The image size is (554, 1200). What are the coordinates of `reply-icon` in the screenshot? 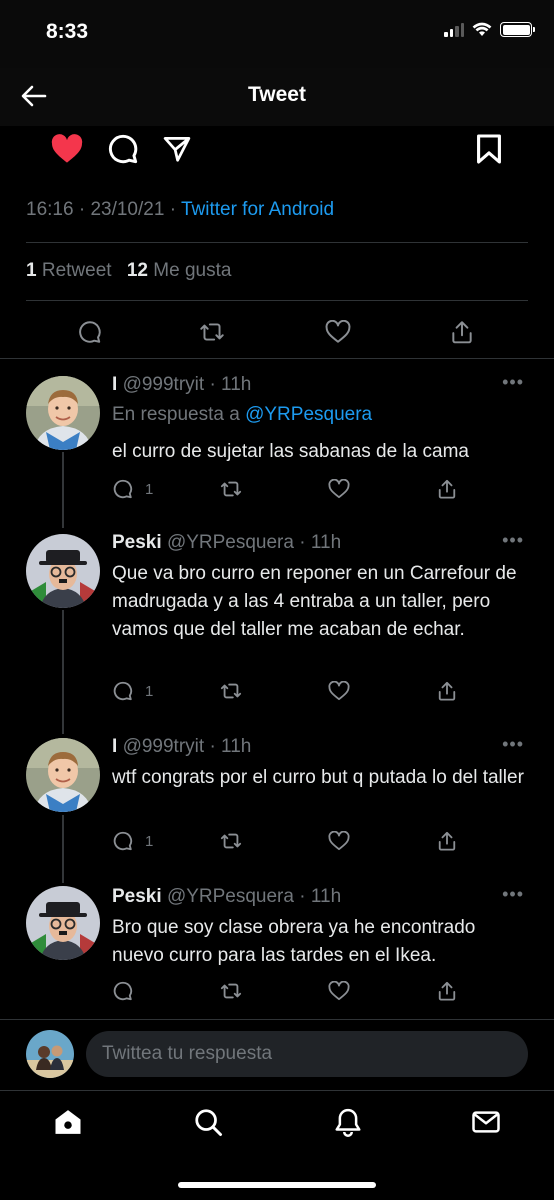 It's located at (123, 991).